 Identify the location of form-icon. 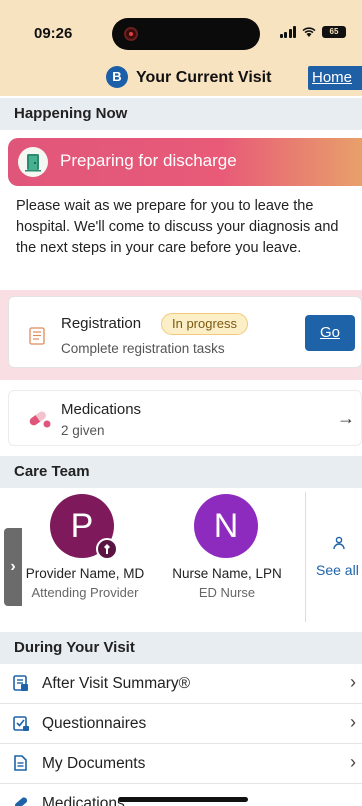
(37, 338).